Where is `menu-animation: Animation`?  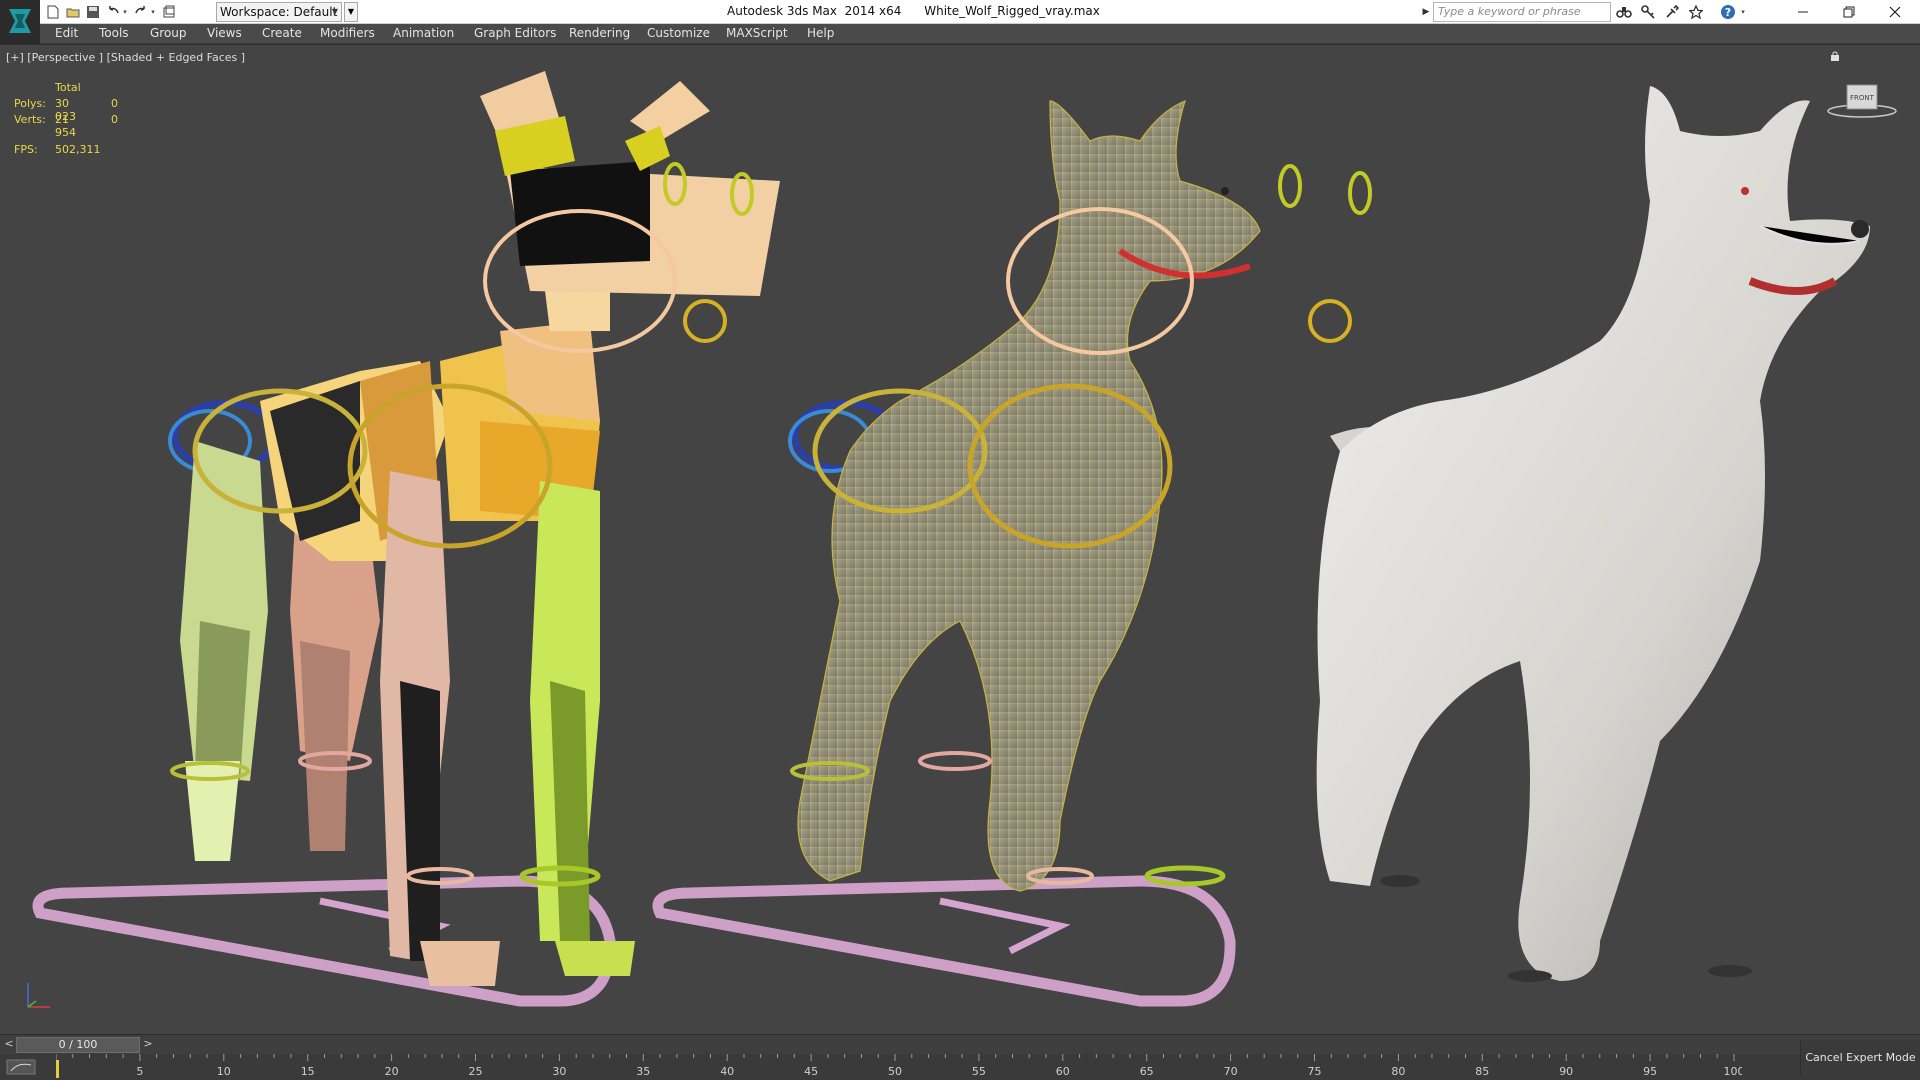 menu-animation: Animation is located at coordinates (423, 33).